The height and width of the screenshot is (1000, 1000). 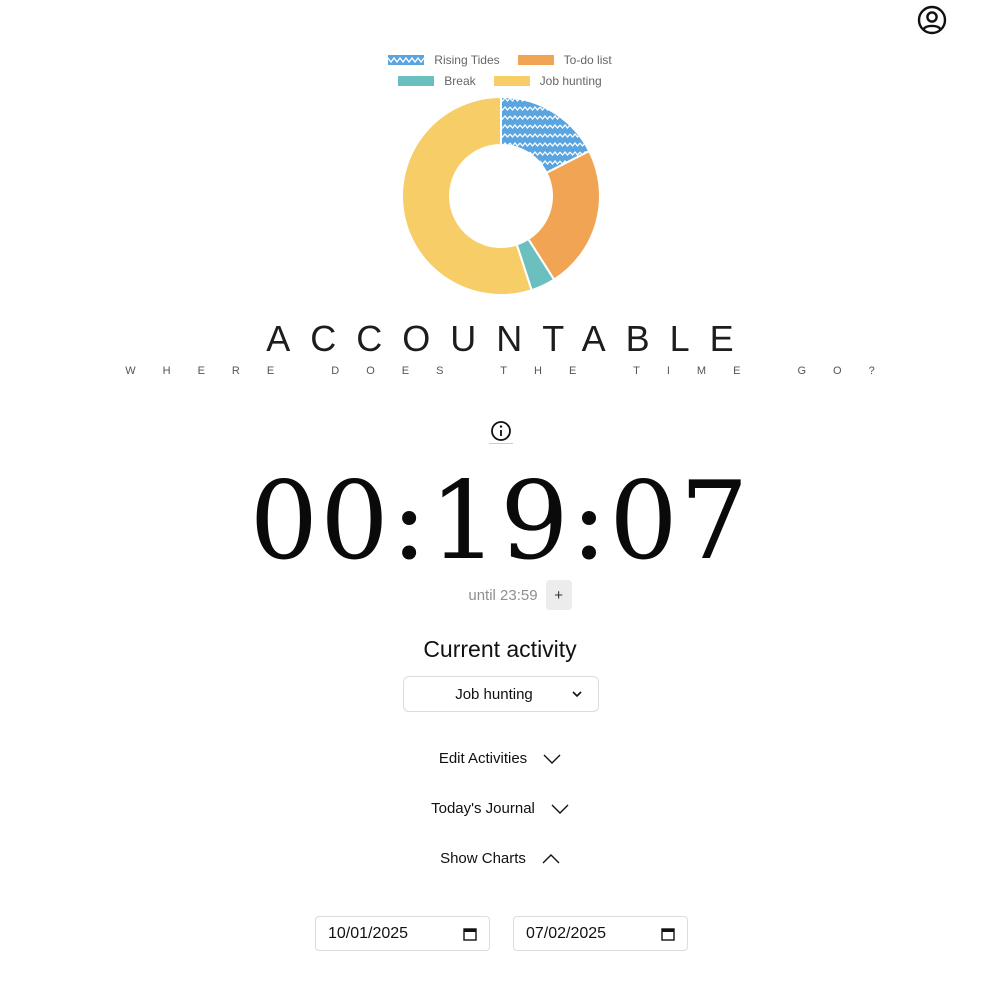 What do you see at coordinates (932, 20) in the screenshot?
I see `user-circle-icon` at bounding box center [932, 20].